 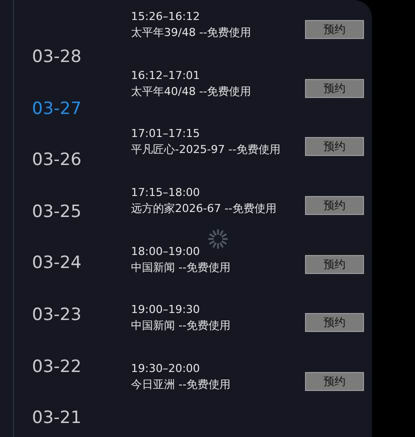 What do you see at coordinates (81, 57) in the screenshot?
I see `date-tab: 03-28` at bounding box center [81, 57].